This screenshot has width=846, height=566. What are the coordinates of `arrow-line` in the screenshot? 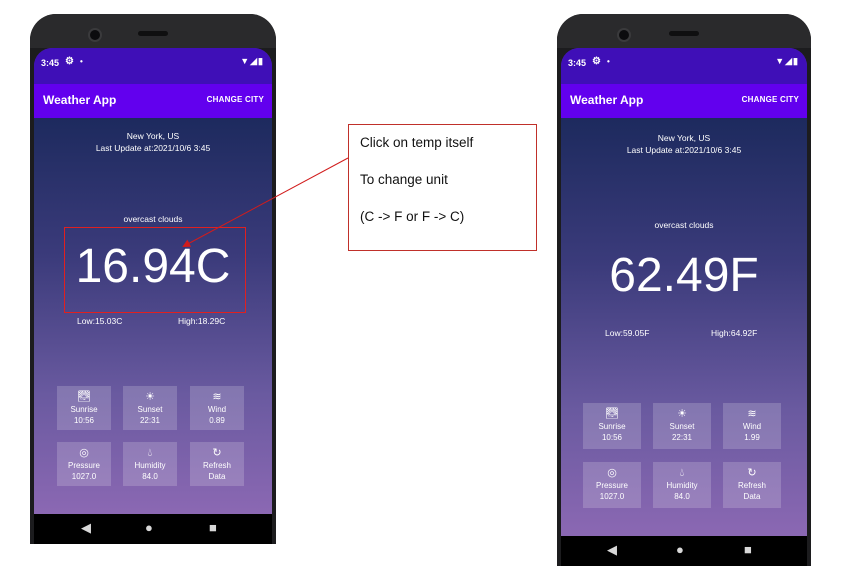 It's located at (265, 202).